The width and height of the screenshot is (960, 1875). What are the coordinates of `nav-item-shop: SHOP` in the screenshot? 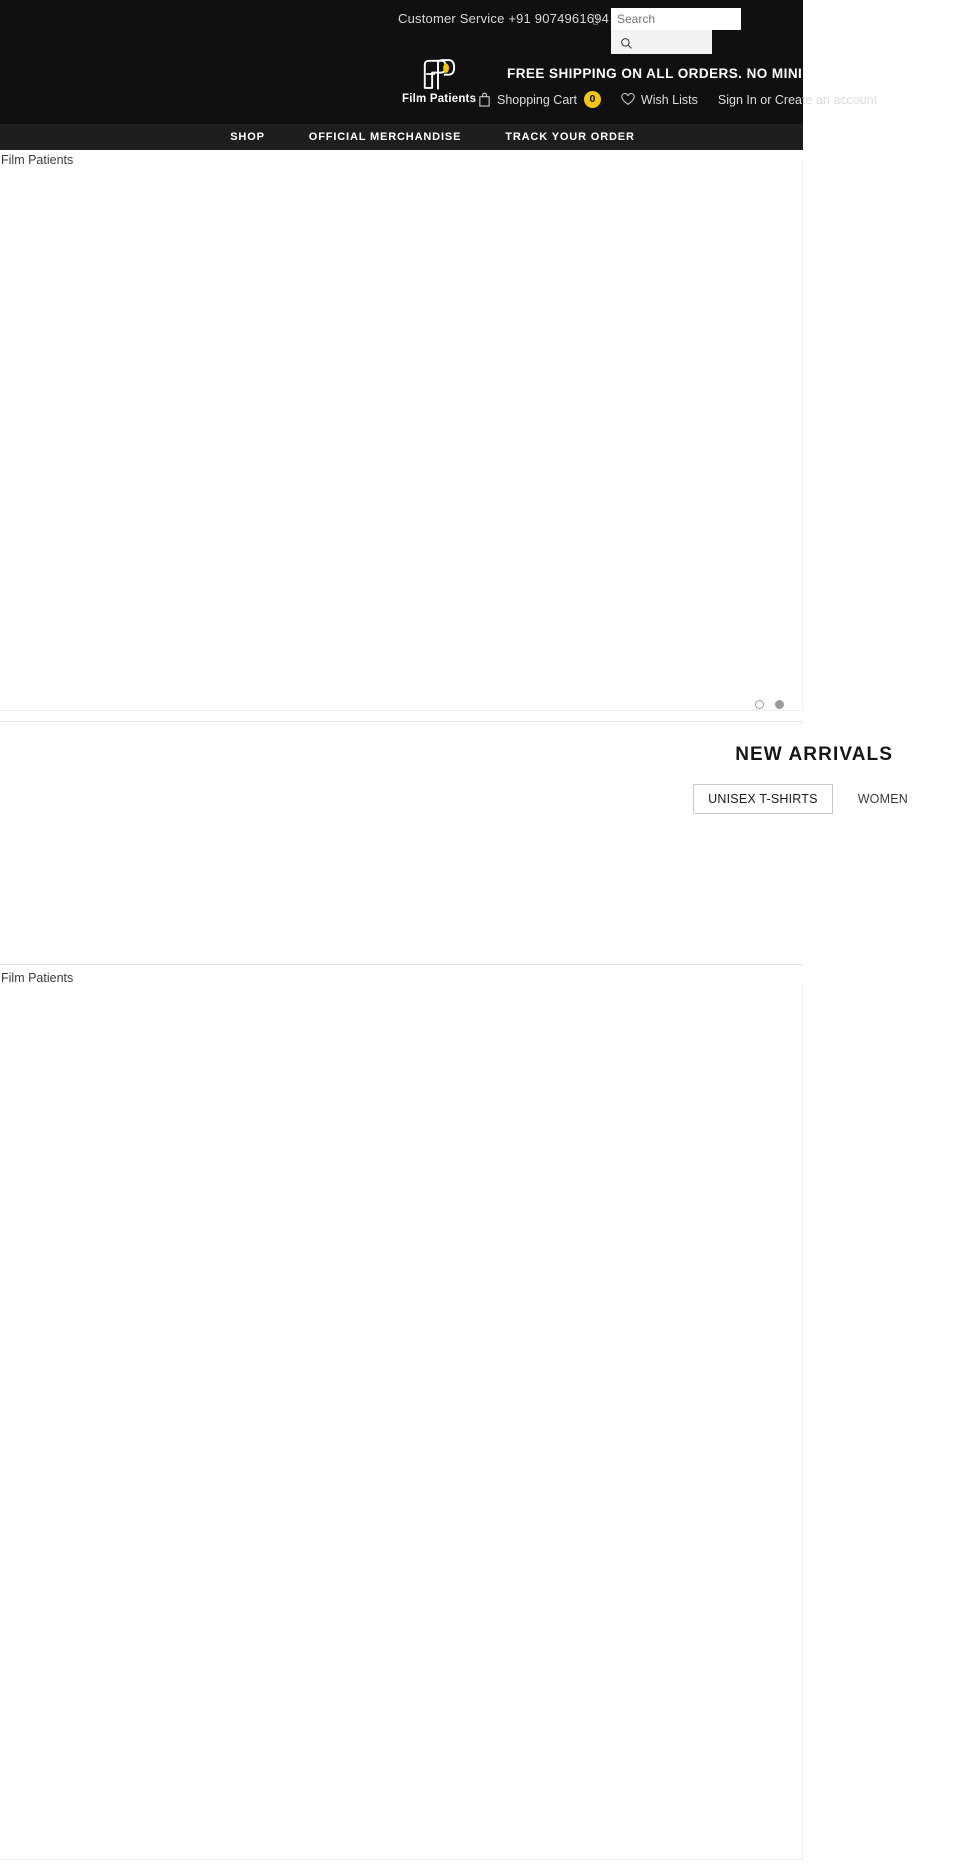 It's located at (247, 137).